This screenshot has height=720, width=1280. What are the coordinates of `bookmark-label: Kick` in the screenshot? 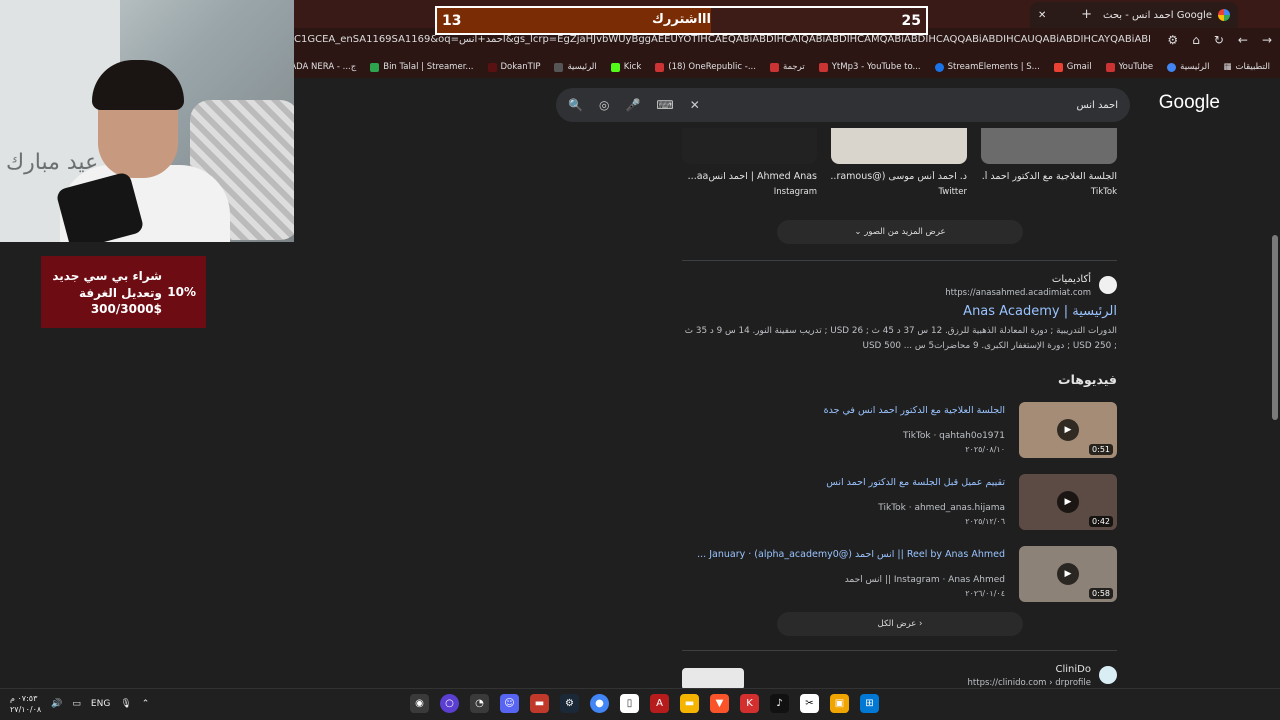 It's located at (632, 67).